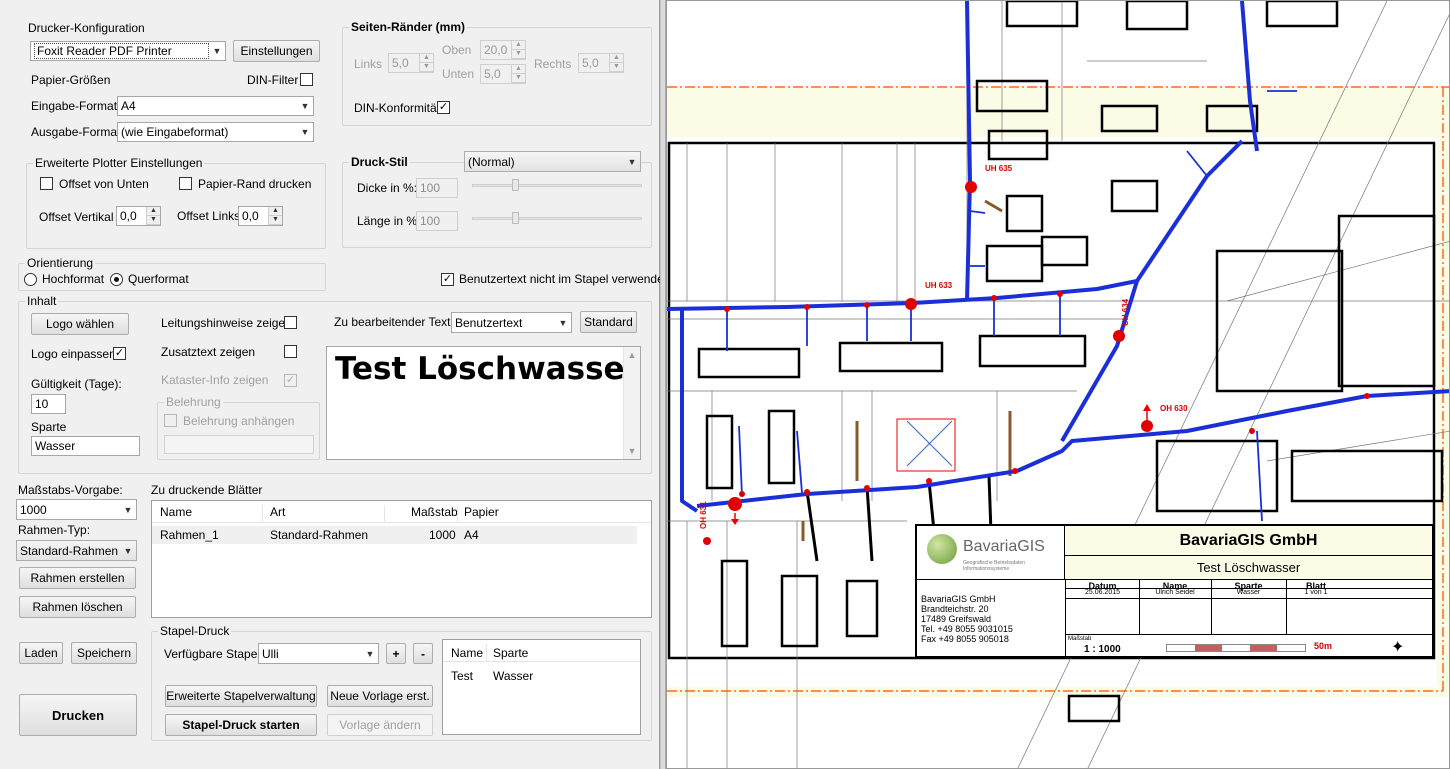 This screenshot has width=1450, height=769. Describe the element at coordinates (241, 725) in the screenshot. I see `start-batch-button: Stapel-Druck starten` at that location.